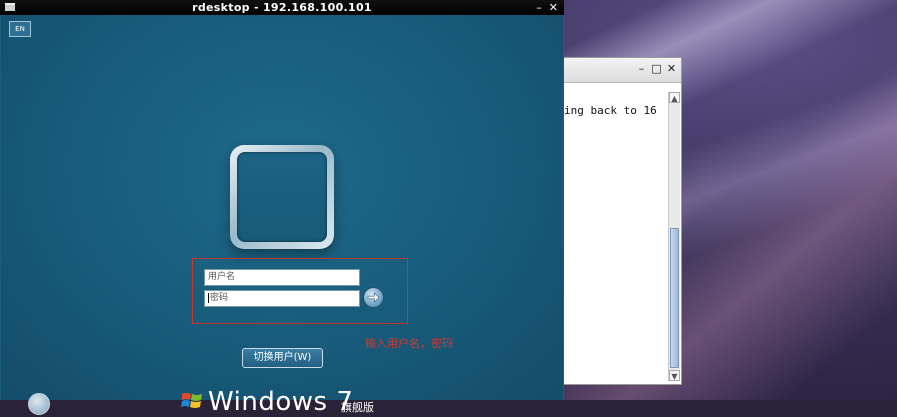 Image resolution: width=897 pixels, height=417 pixels. What do you see at coordinates (281, 402) in the screenshot?
I see `windows-branding: Windows 7` at bounding box center [281, 402].